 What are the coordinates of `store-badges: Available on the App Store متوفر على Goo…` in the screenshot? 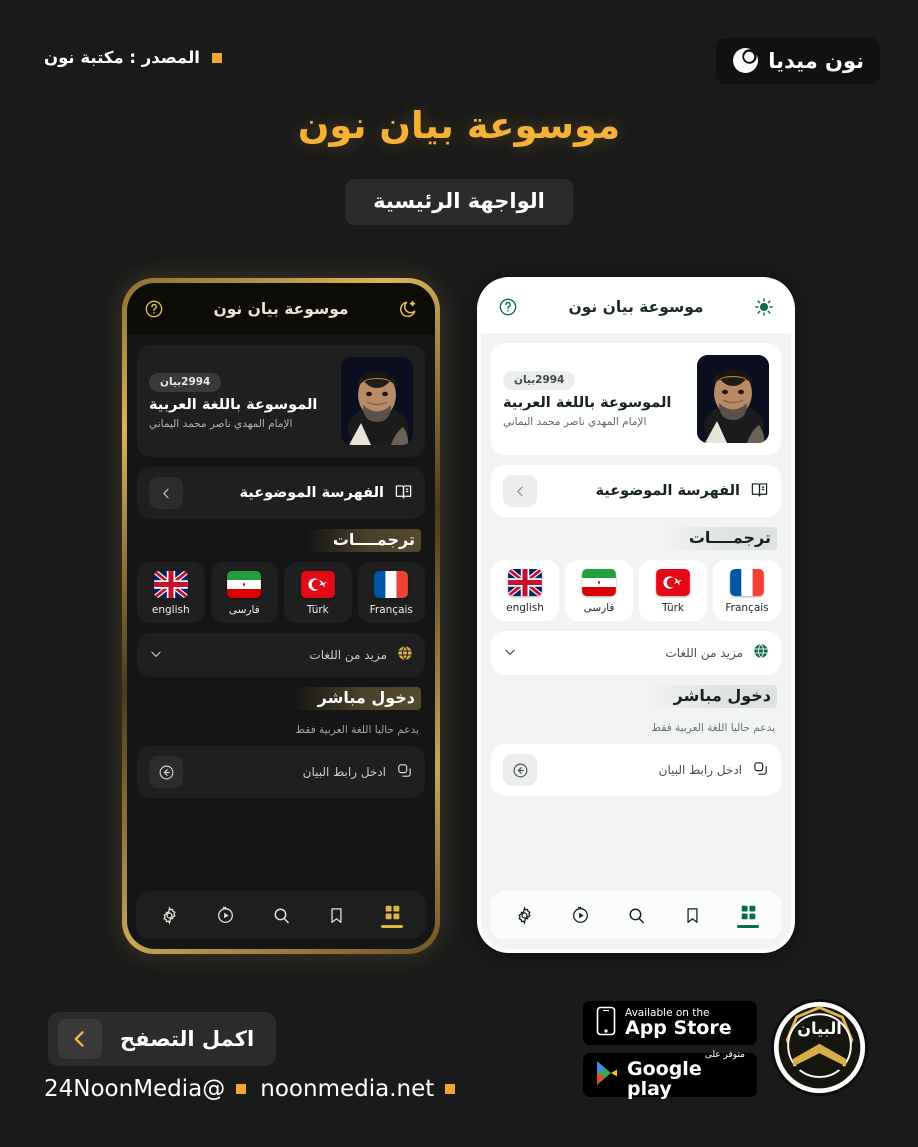 It's located at (670, 1050).